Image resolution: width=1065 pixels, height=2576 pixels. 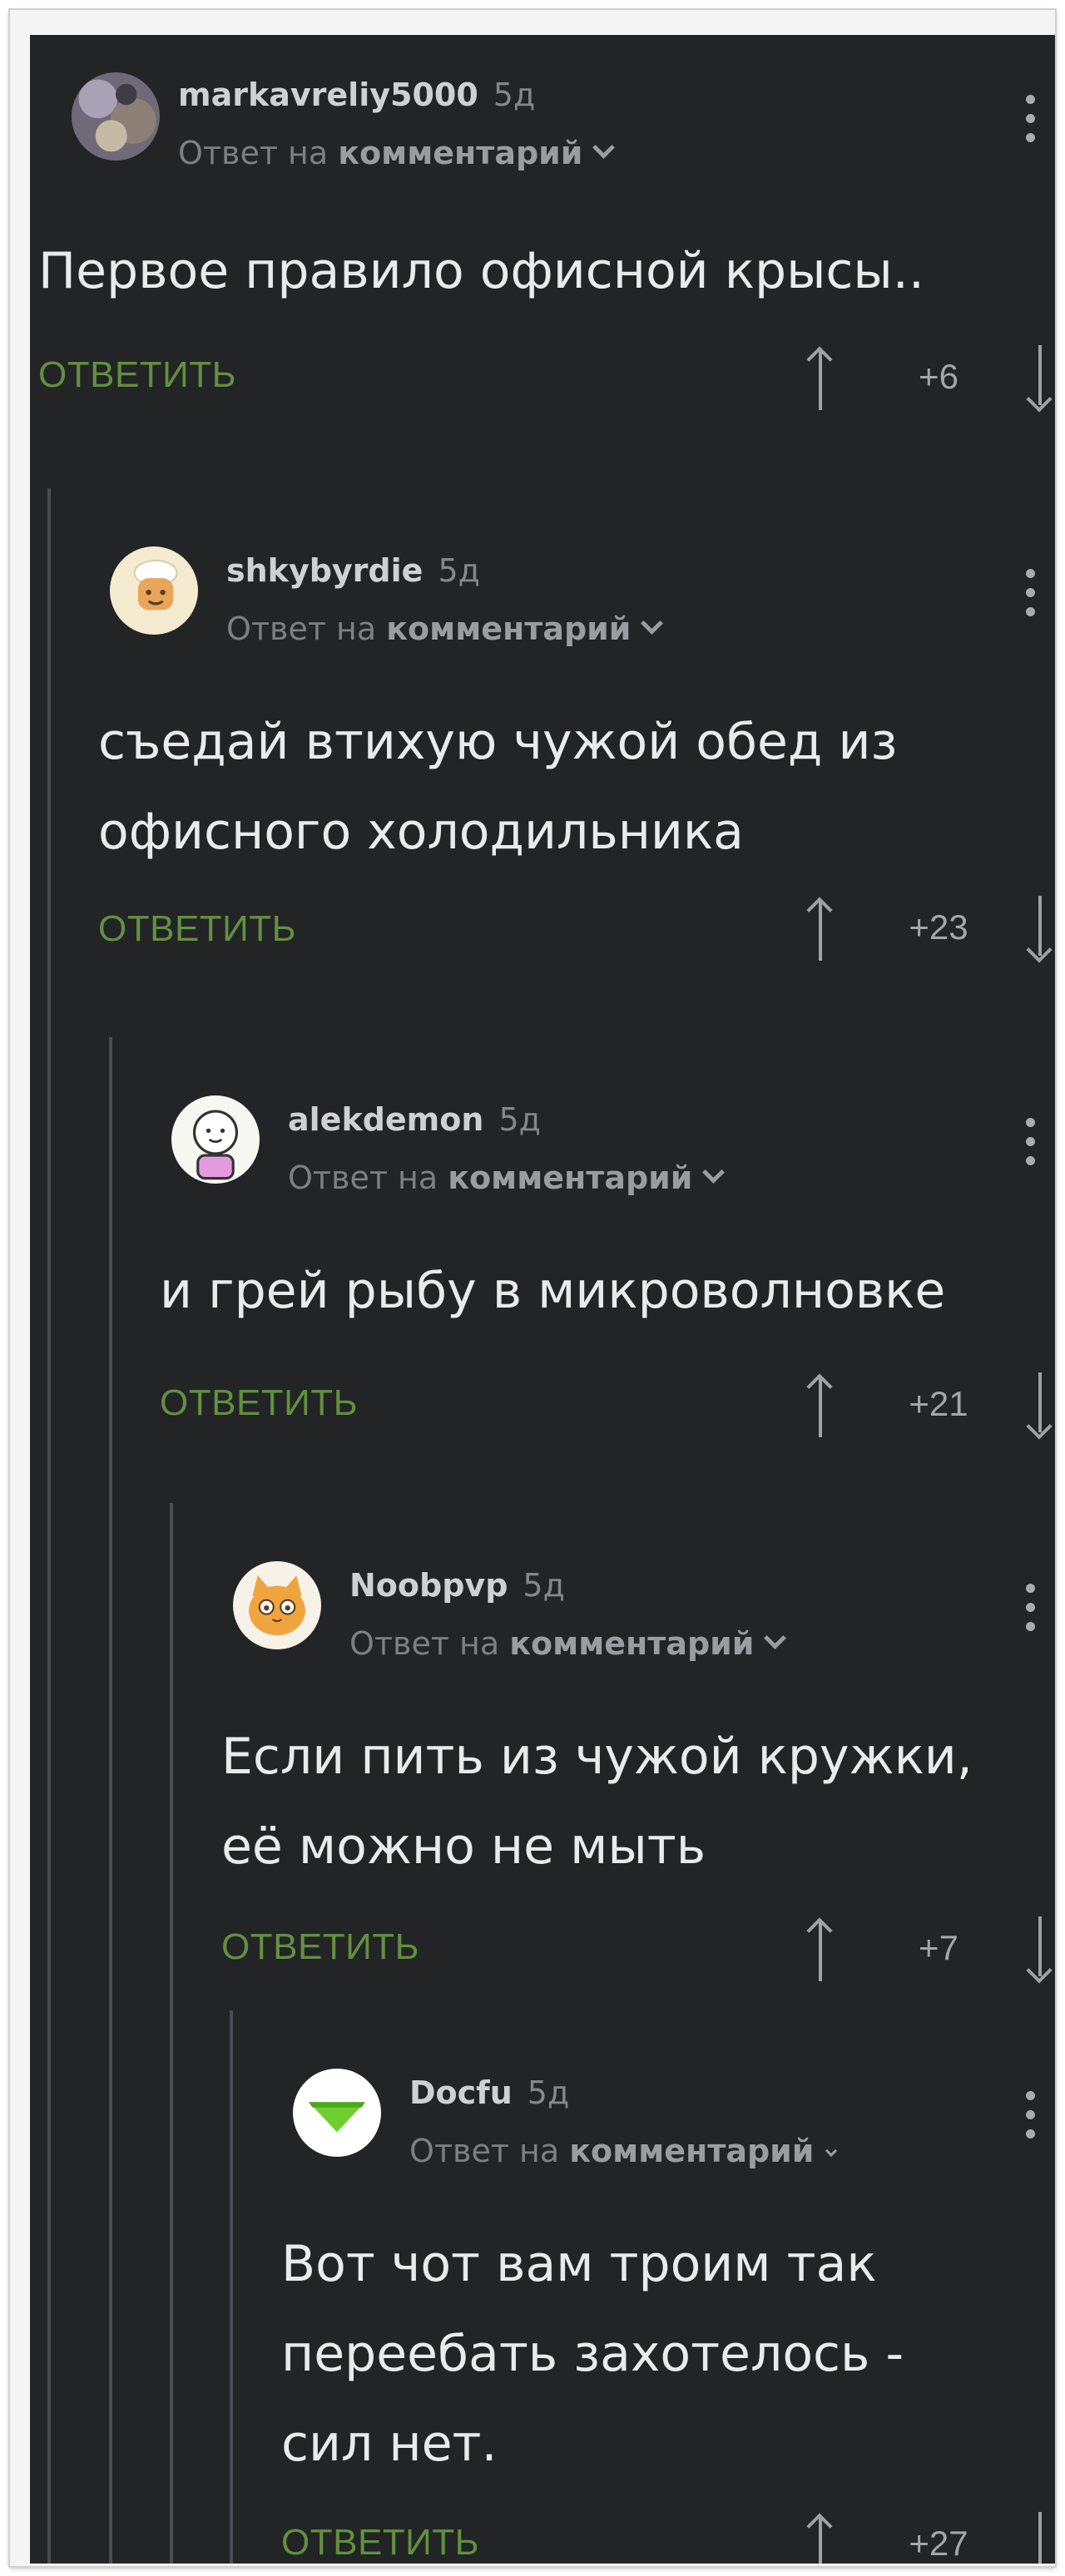 I want to click on vote-score: +23, so click(x=939, y=927).